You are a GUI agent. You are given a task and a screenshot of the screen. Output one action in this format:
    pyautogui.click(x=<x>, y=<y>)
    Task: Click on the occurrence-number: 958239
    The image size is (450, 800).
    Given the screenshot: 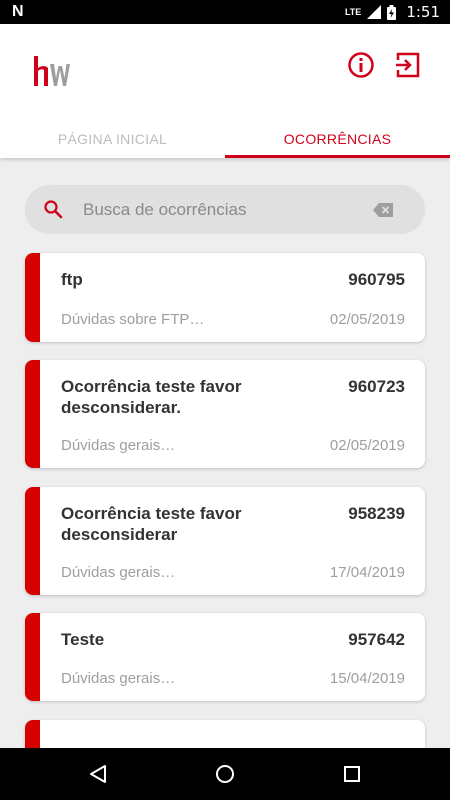 What is the action you would take?
    pyautogui.click(x=376, y=513)
    